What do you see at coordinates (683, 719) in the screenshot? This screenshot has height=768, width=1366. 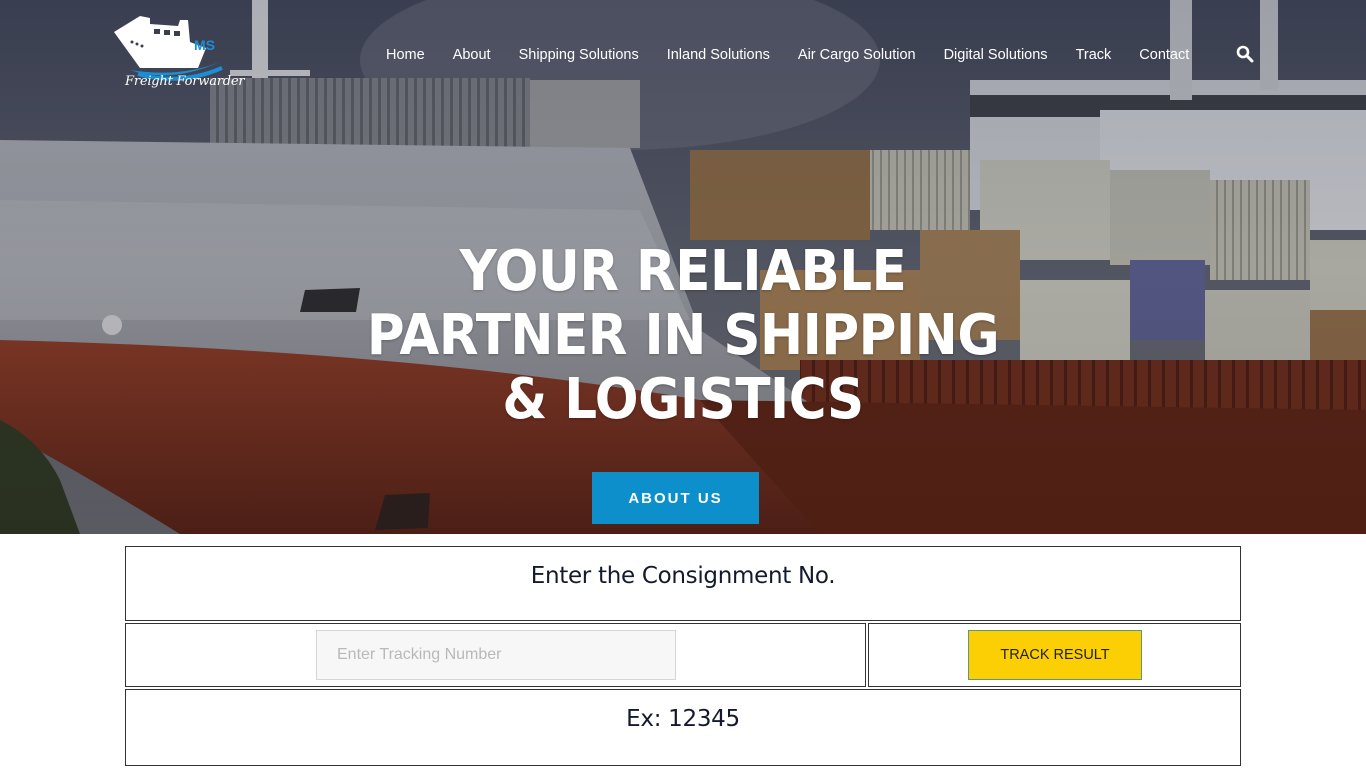 I see `example-text: Ex: 12345` at bounding box center [683, 719].